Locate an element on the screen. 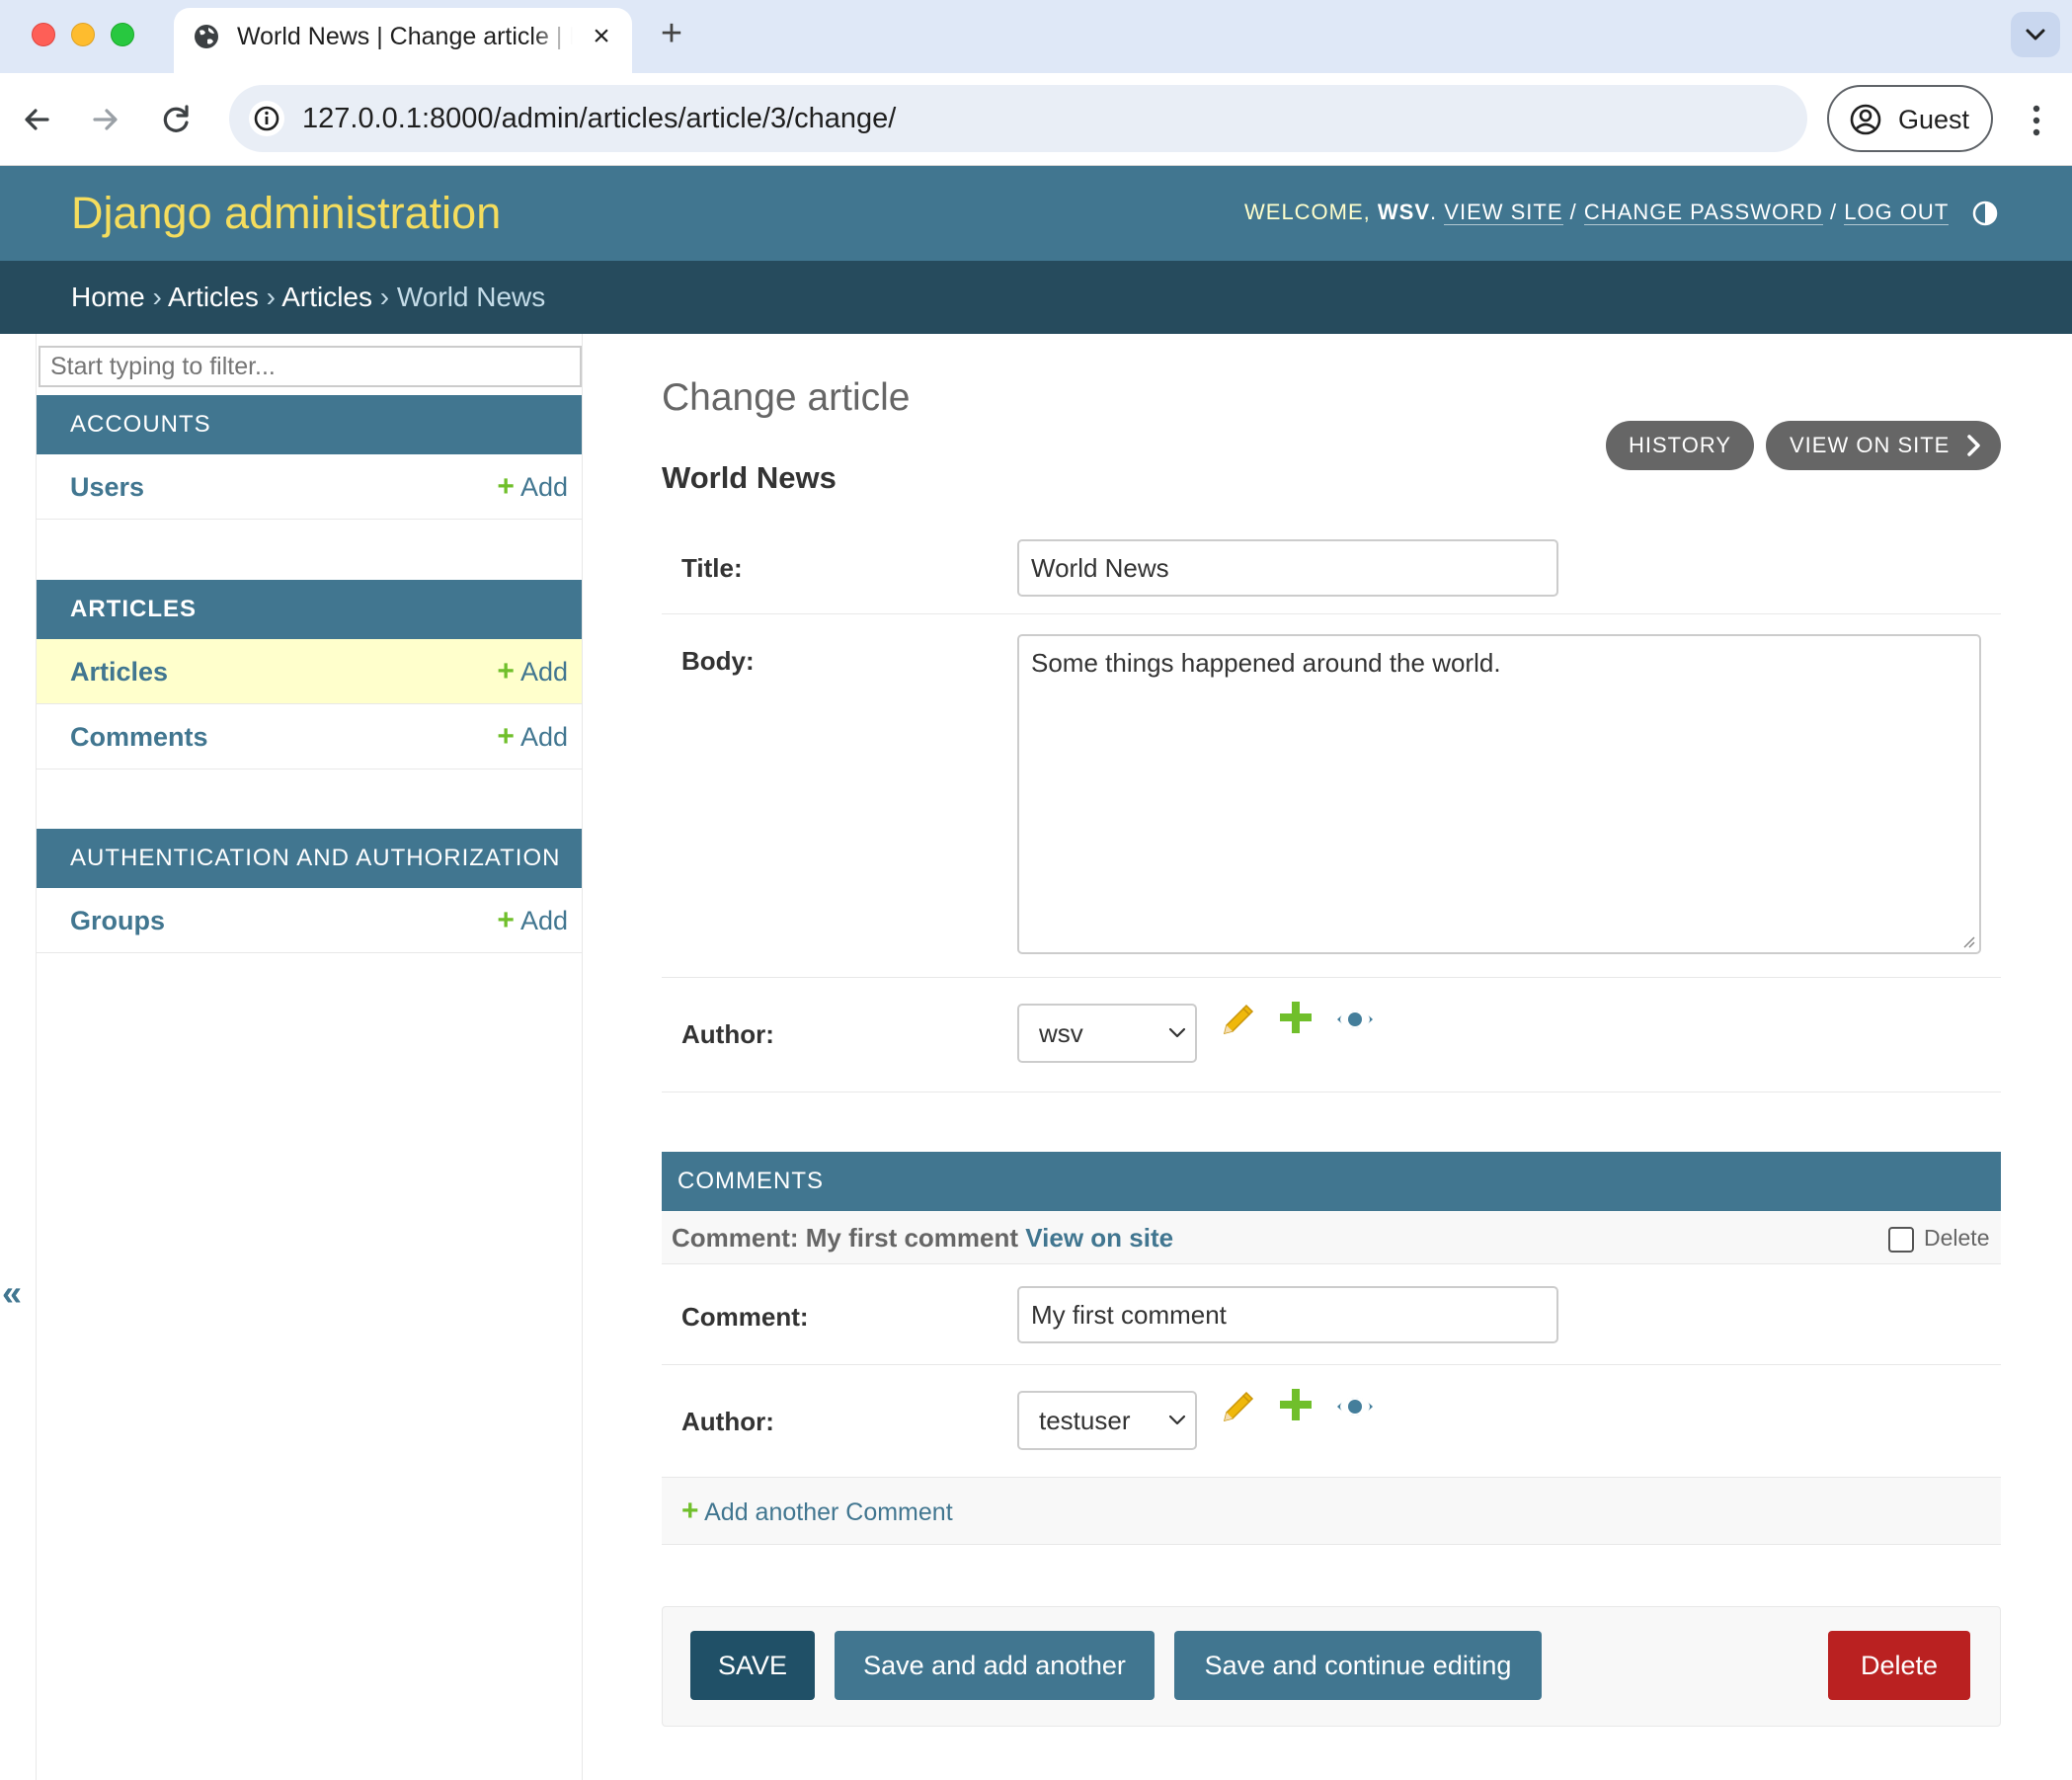 The height and width of the screenshot is (1780, 2072). sidebar-link-articles: Articles is located at coordinates (119, 671).